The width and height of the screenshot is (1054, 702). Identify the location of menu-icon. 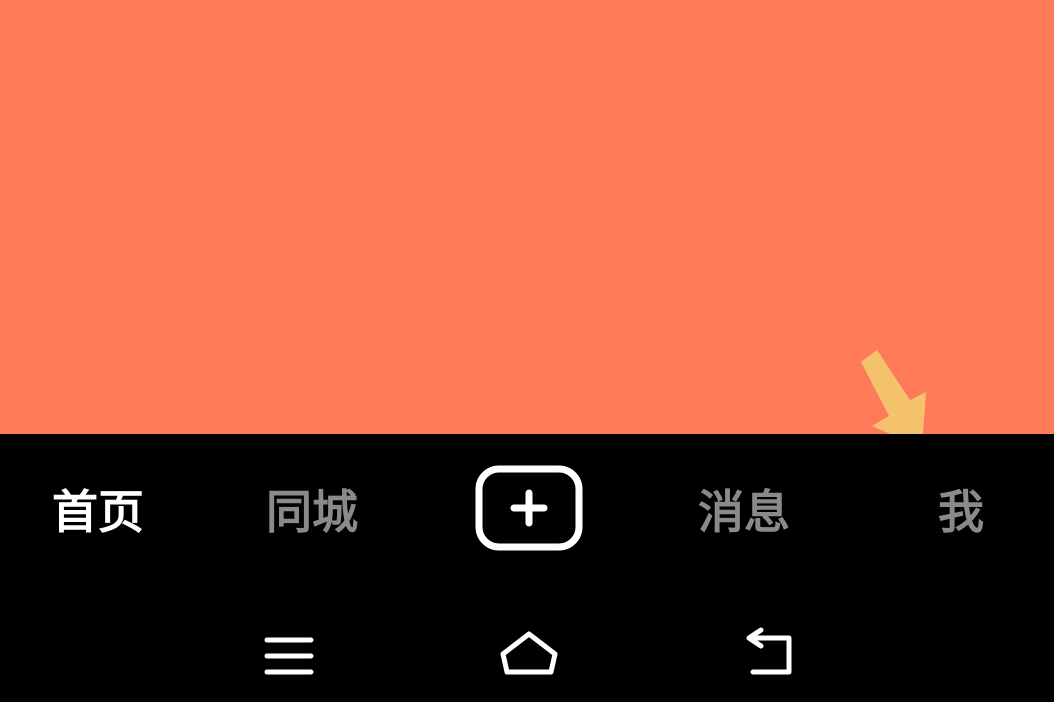
(289, 656).